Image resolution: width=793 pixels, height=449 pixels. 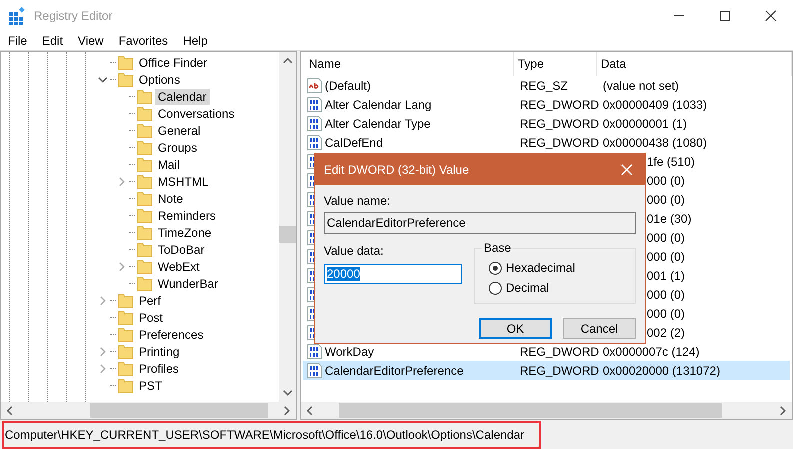 What do you see at coordinates (183, 182) in the screenshot?
I see `tree-item: MSHTML` at bounding box center [183, 182].